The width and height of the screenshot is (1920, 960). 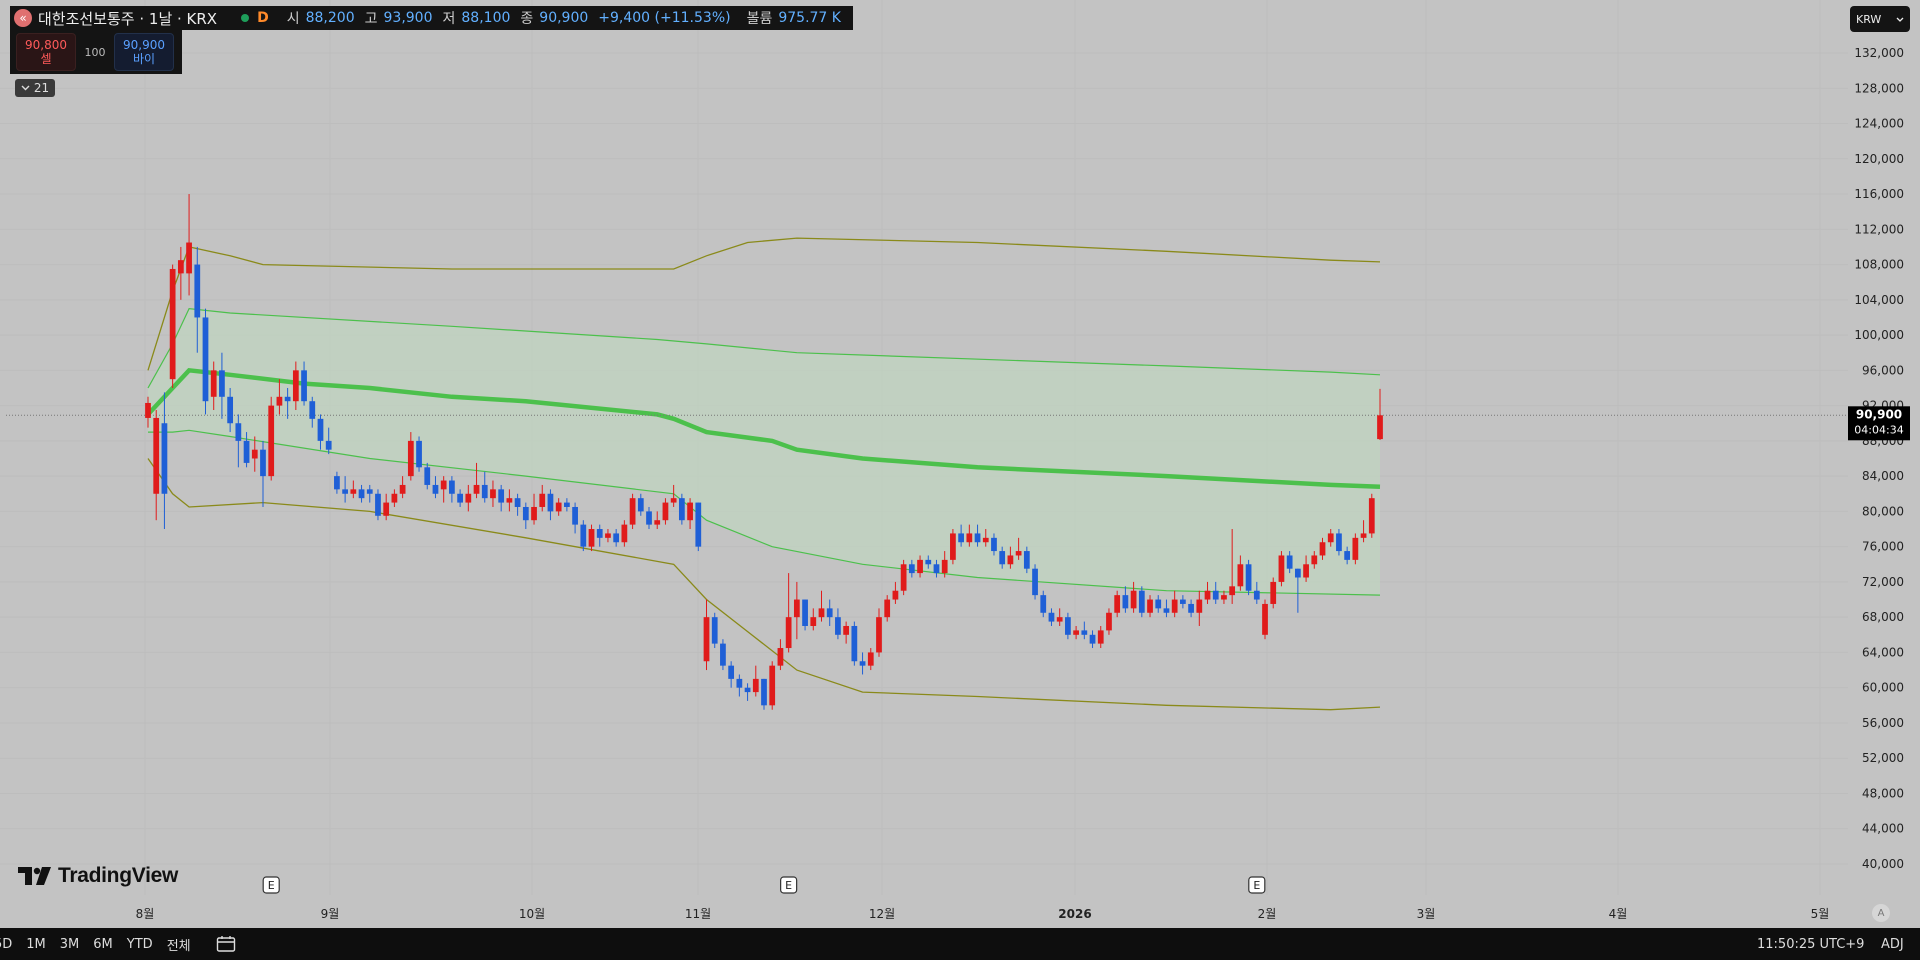 What do you see at coordinates (1883, 688) in the screenshot?
I see `price-tick: 60,000` at bounding box center [1883, 688].